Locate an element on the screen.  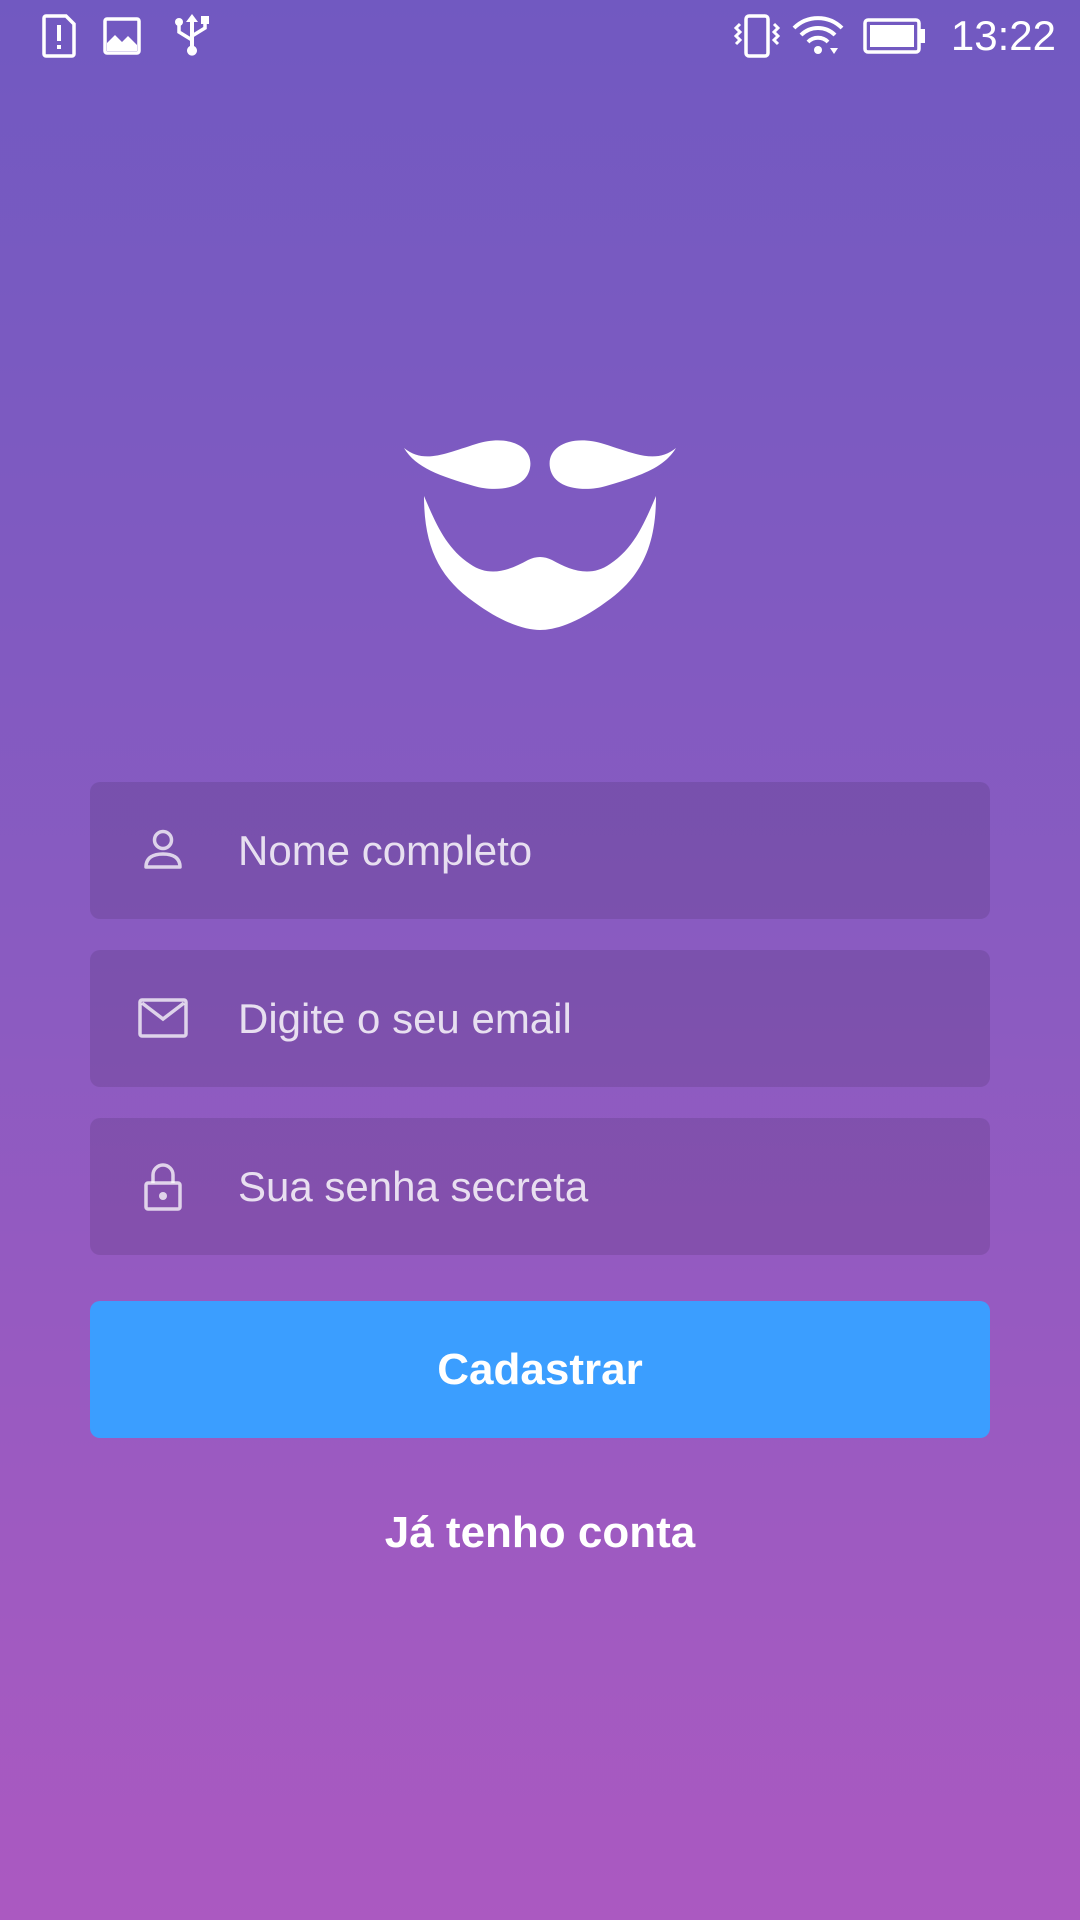
email-input is located at coordinates (598, 1018).